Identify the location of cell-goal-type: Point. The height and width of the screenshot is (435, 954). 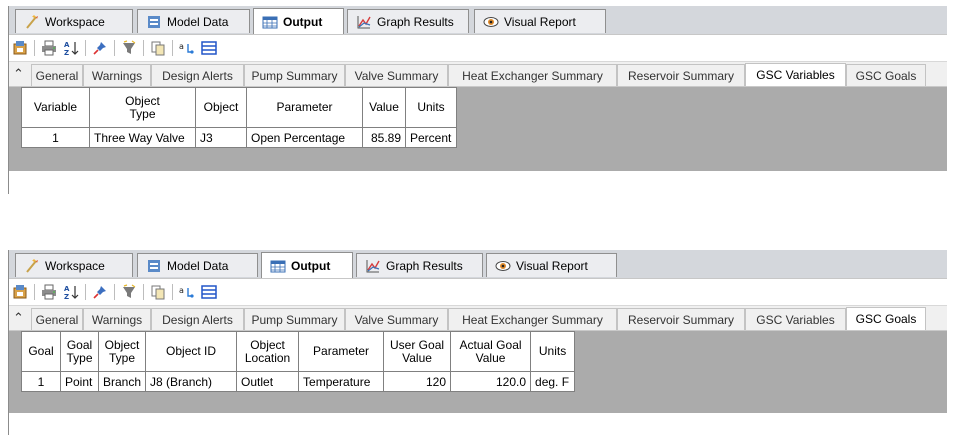
(79, 381).